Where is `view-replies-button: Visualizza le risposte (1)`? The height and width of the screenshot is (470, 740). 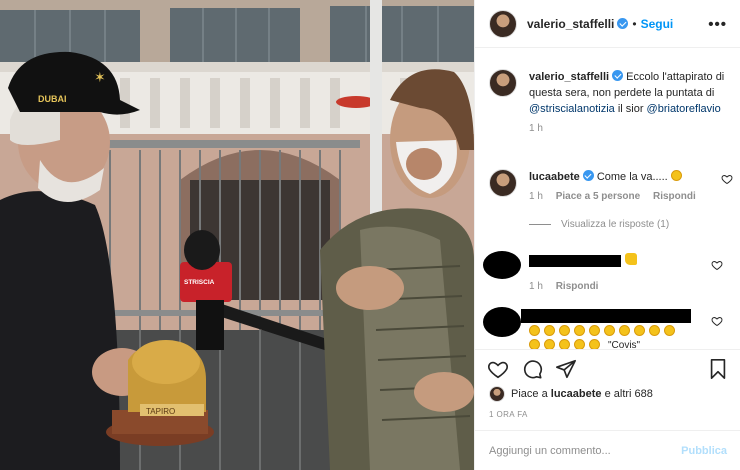 view-replies-button: Visualizza le risposte (1) is located at coordinates (599, 224).